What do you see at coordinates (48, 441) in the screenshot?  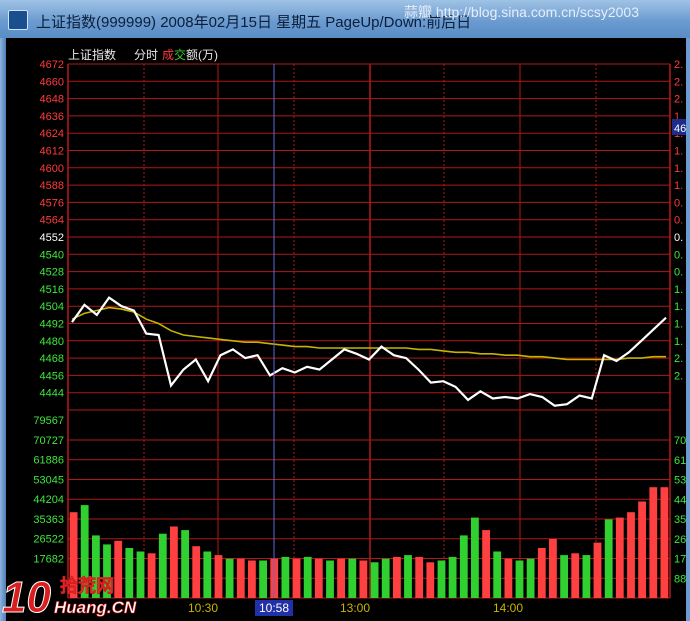 I see `volume-tick-label: 70727` at bounding box center [48, 441].